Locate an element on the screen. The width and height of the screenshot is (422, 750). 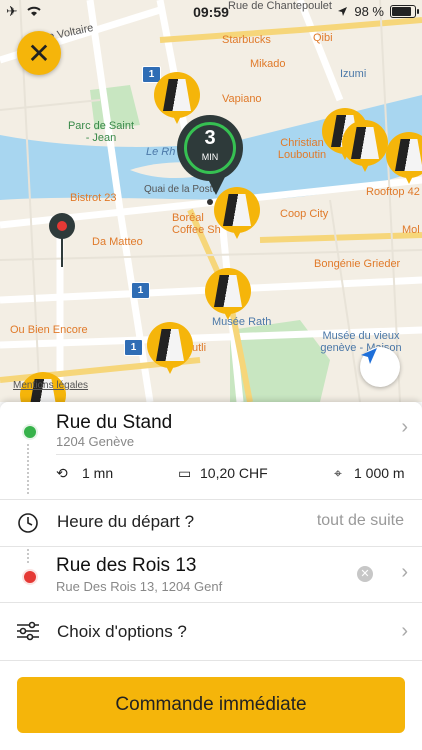
map-label-poi: Izumi is located at coordinates (353, 74).